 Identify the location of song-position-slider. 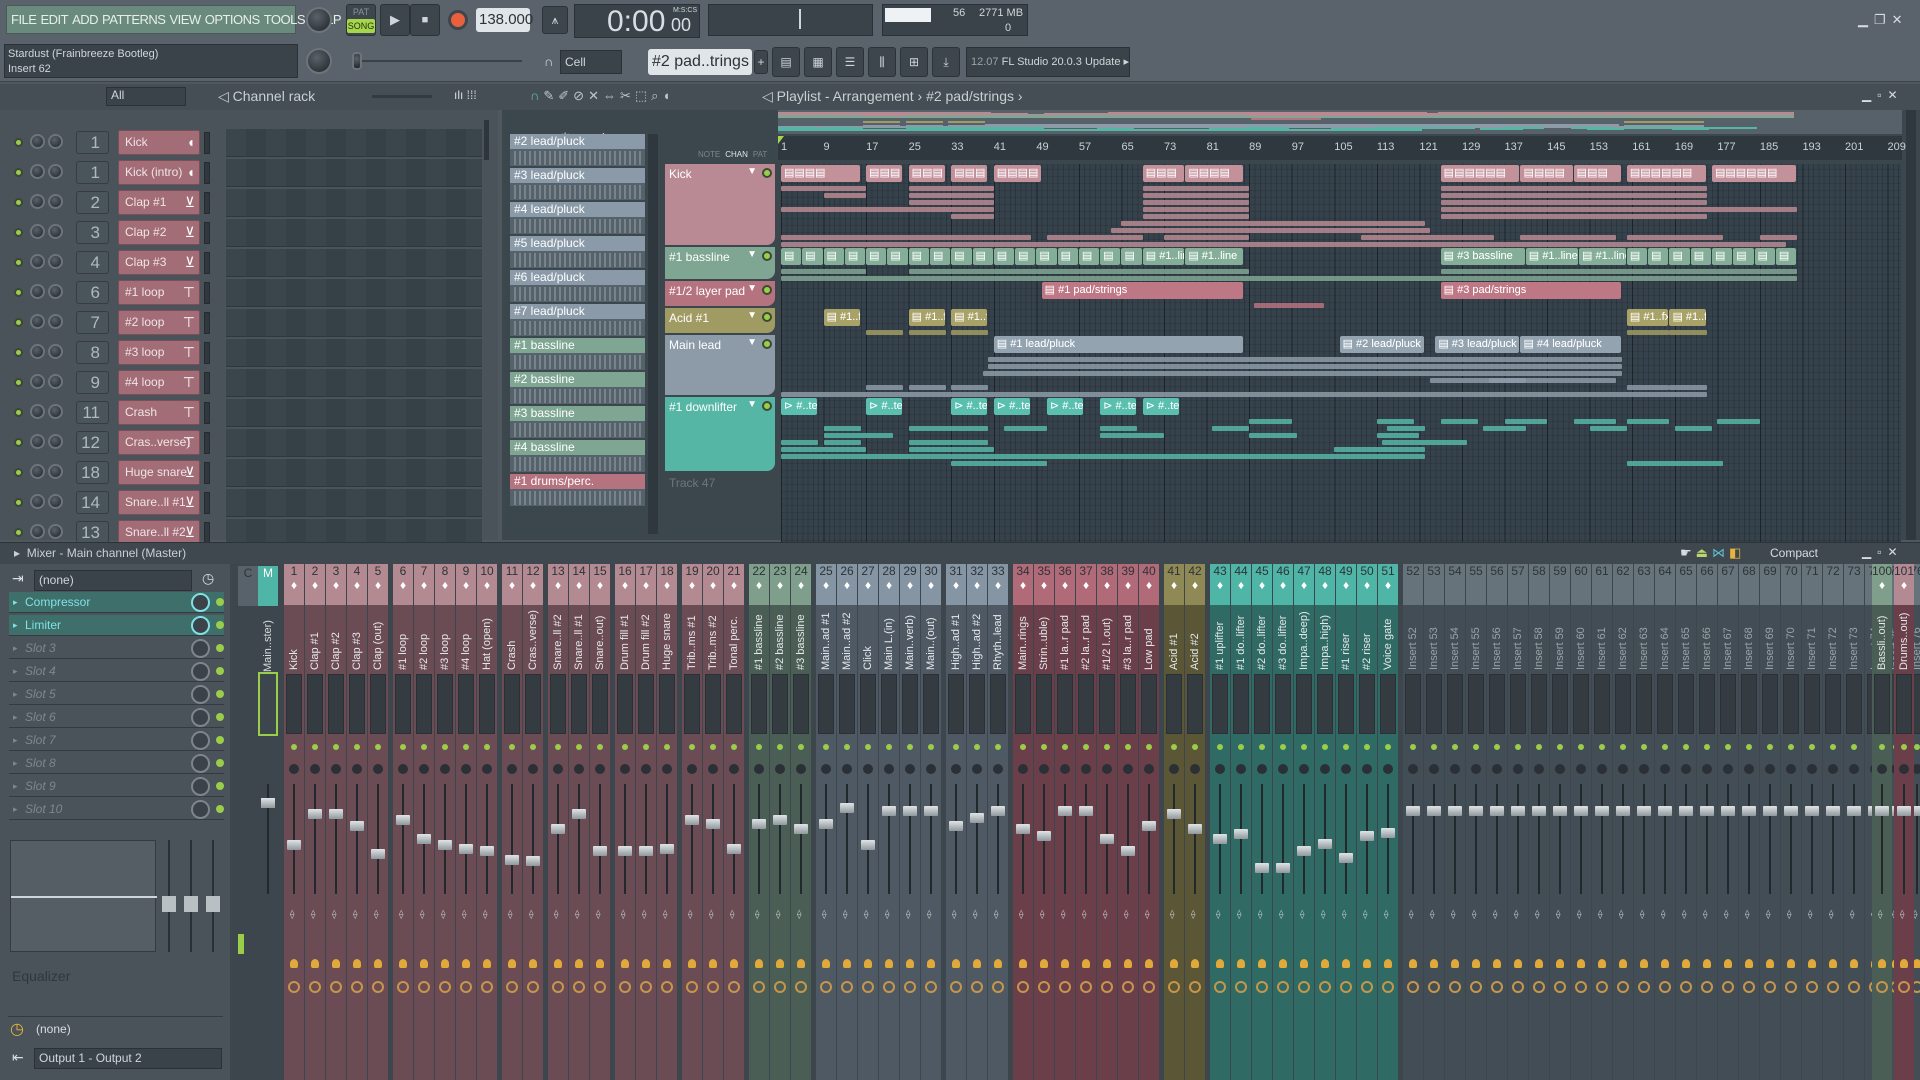
(437, 61).